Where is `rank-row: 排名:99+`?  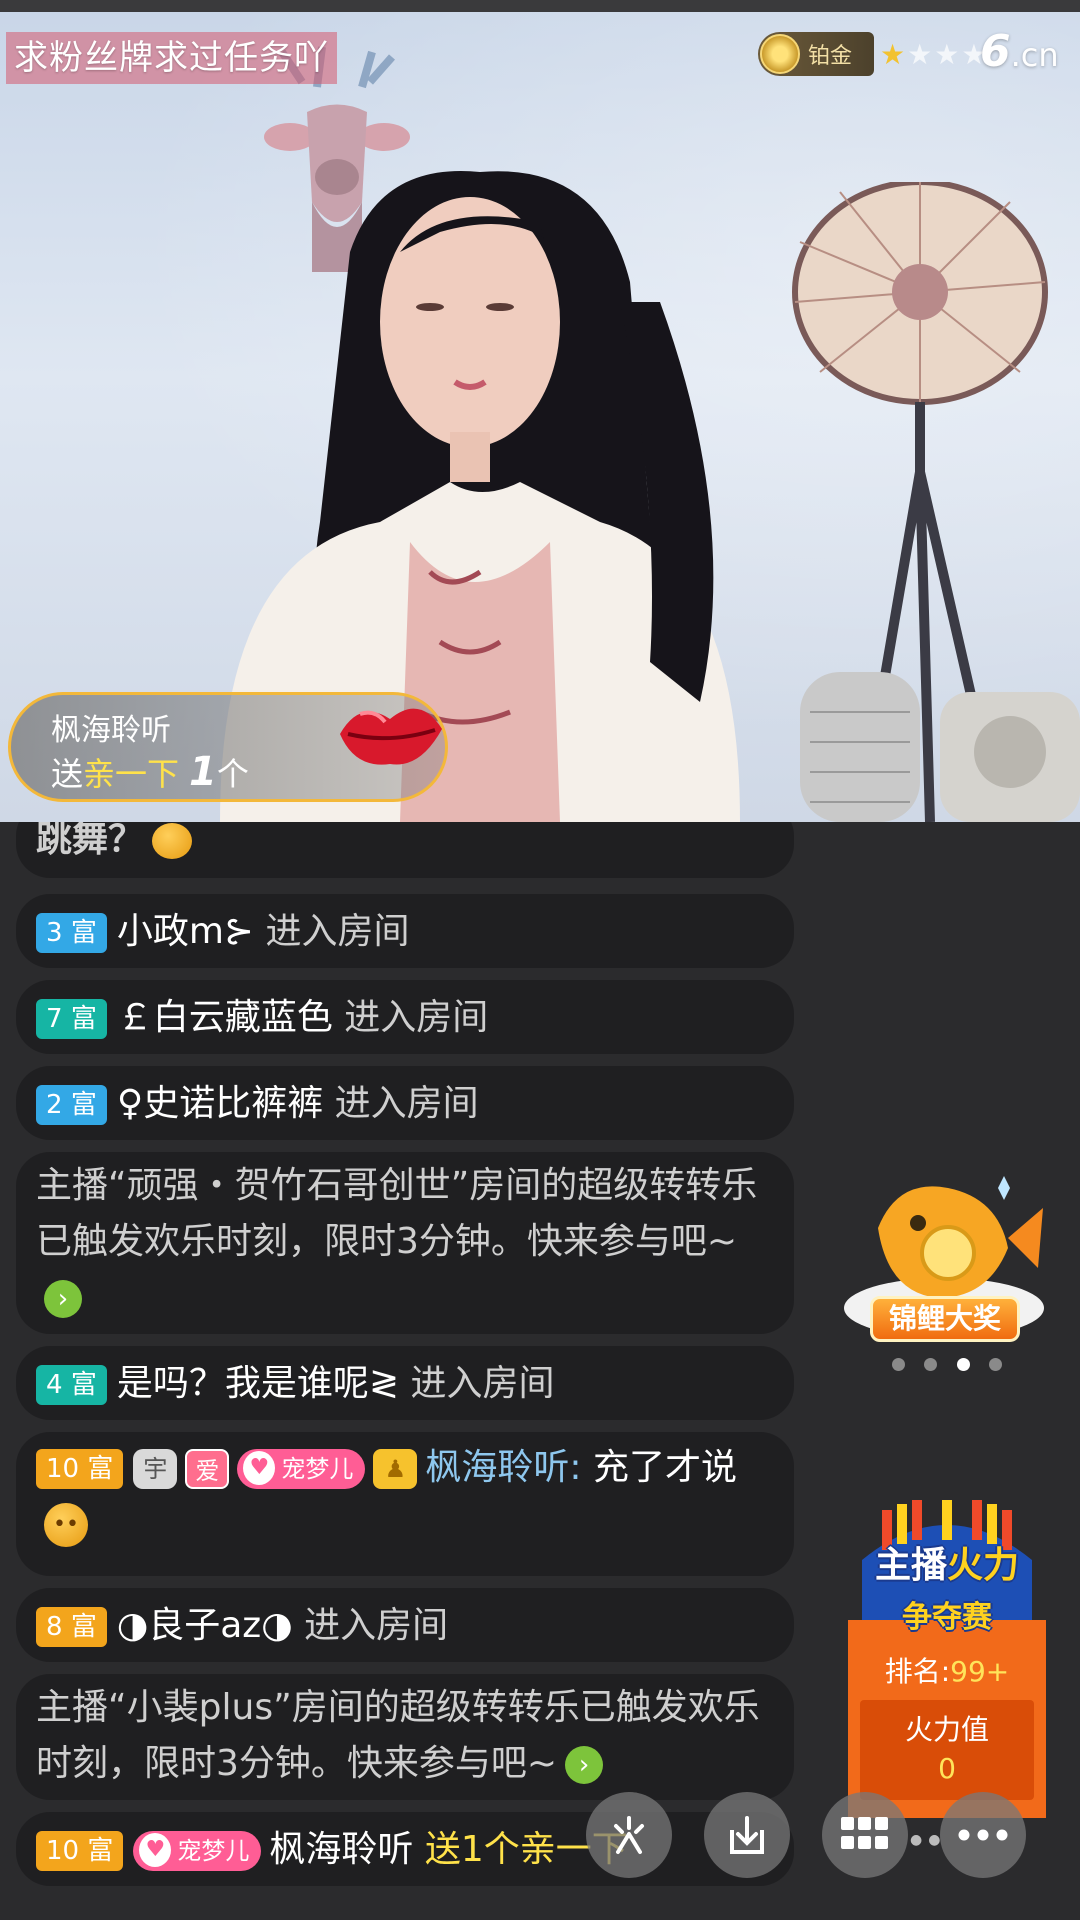 rank-row: 排名:99+ is located at coordinates (947, 1671).